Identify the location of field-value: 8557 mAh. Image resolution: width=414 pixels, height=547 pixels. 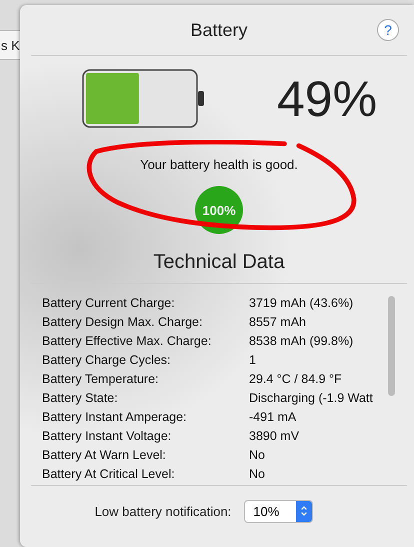
(278, 321).